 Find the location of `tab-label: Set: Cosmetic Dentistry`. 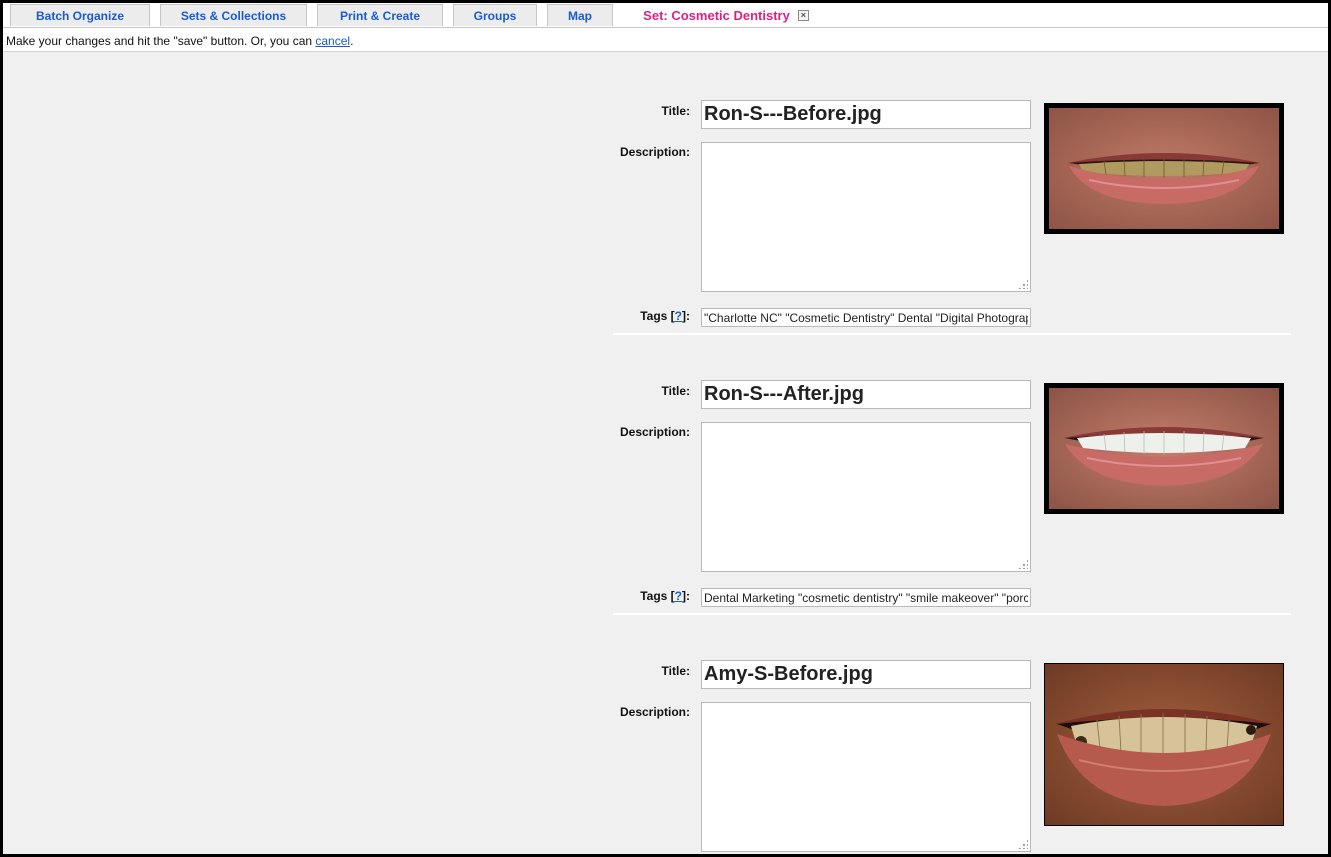

tab-label: Set: Cosmetic Dentistry is located at coordinates (716, 15).